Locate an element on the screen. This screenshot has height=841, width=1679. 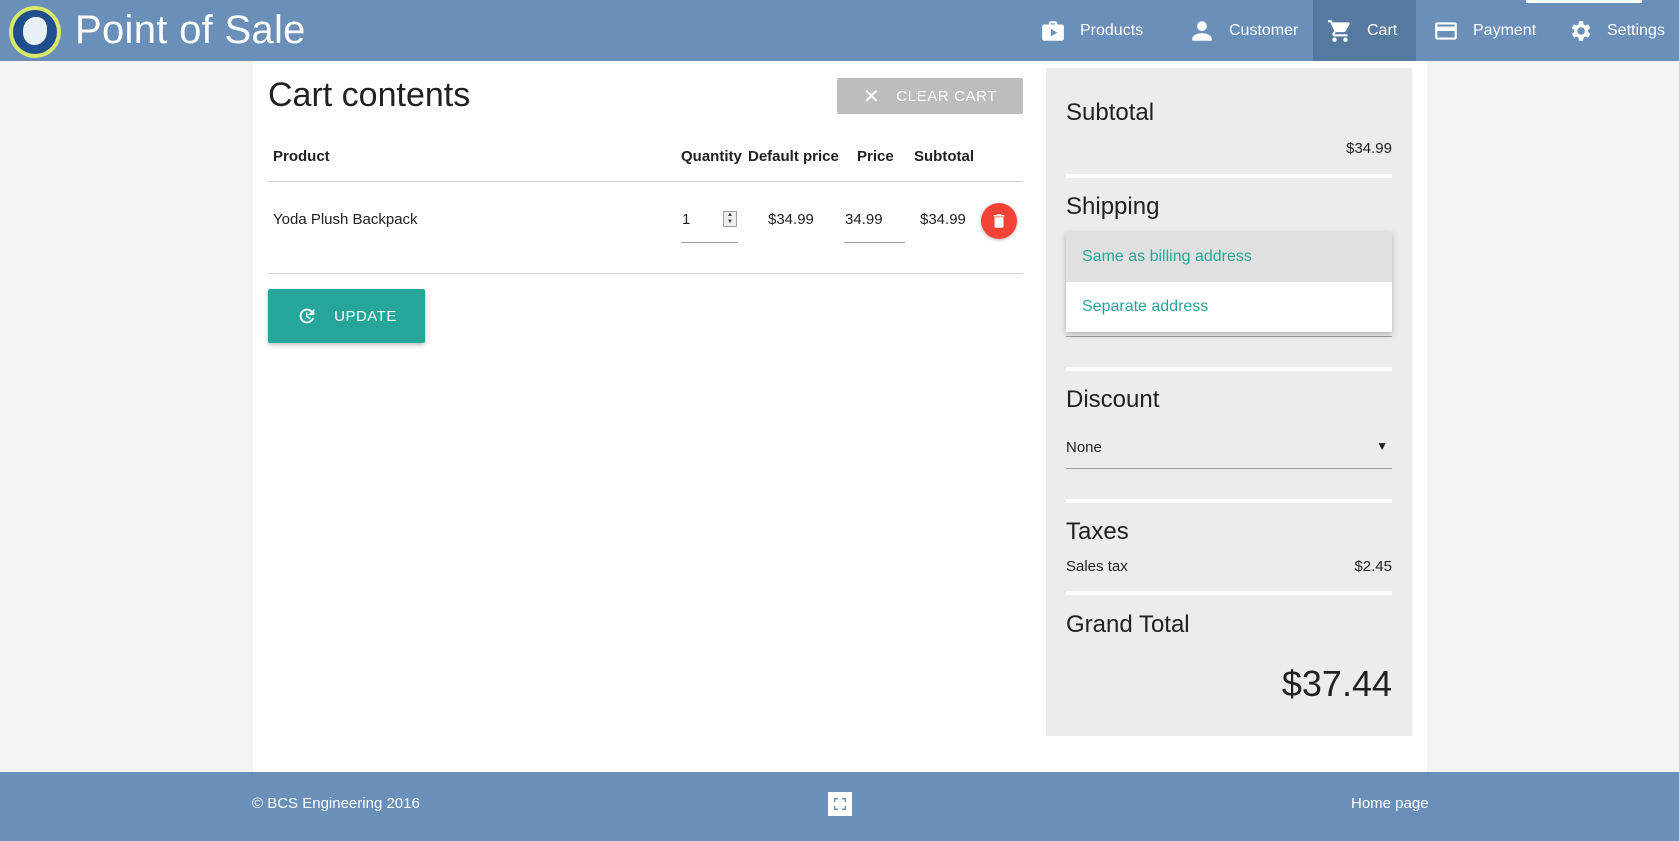
nav-products-label: Products is located at coordinates (1112, 30).